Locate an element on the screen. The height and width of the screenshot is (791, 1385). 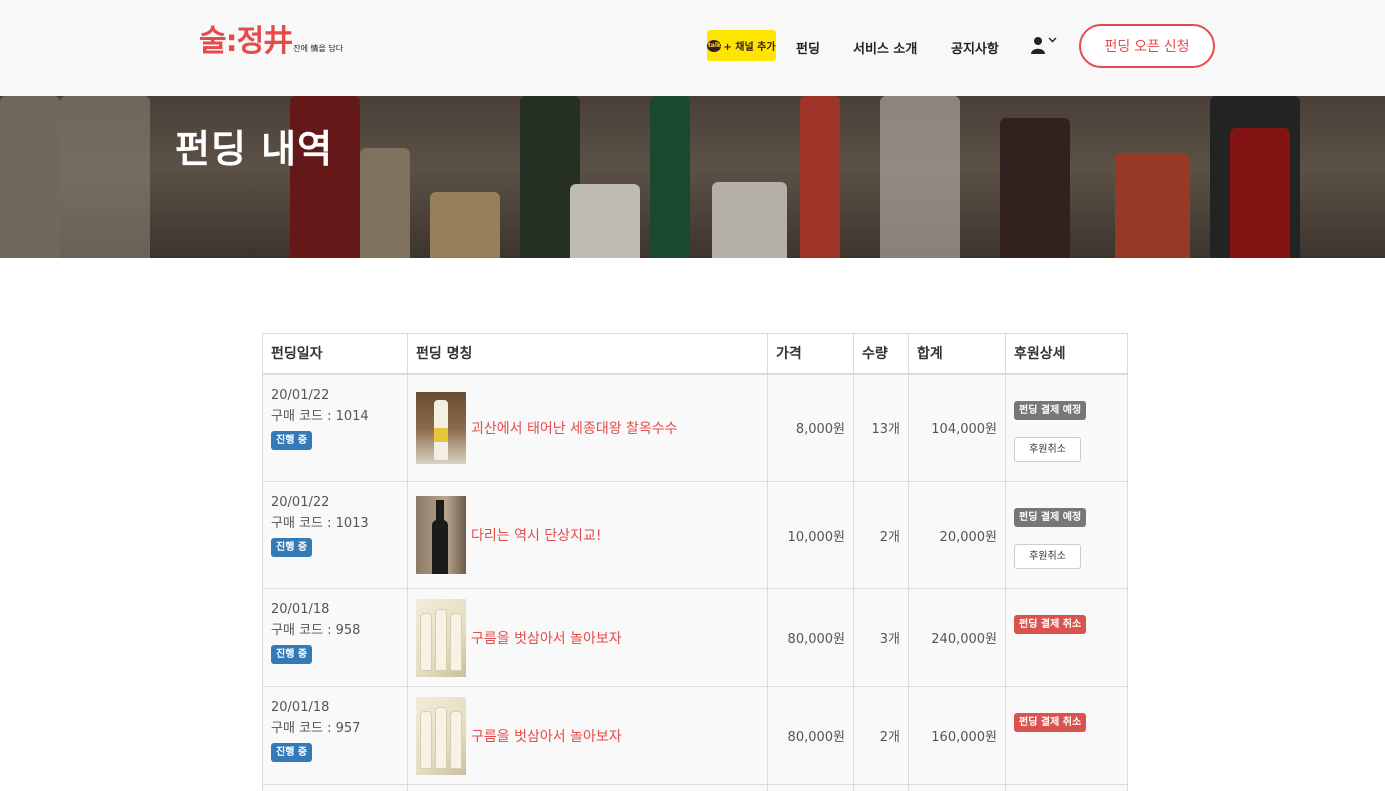
funding-name-link: 다리는 역시 단상지교! is located at coordinates (536, 535).